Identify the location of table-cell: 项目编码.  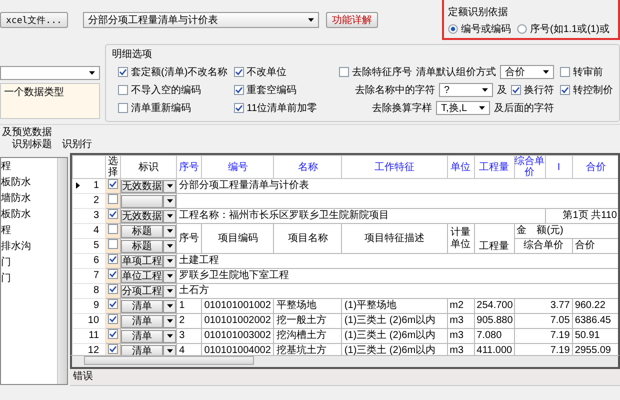
(238, 239).